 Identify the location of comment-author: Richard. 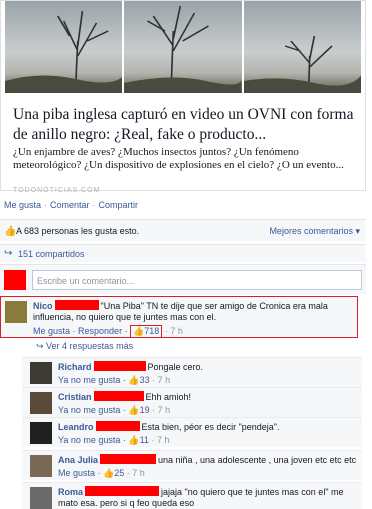
(75, 367).